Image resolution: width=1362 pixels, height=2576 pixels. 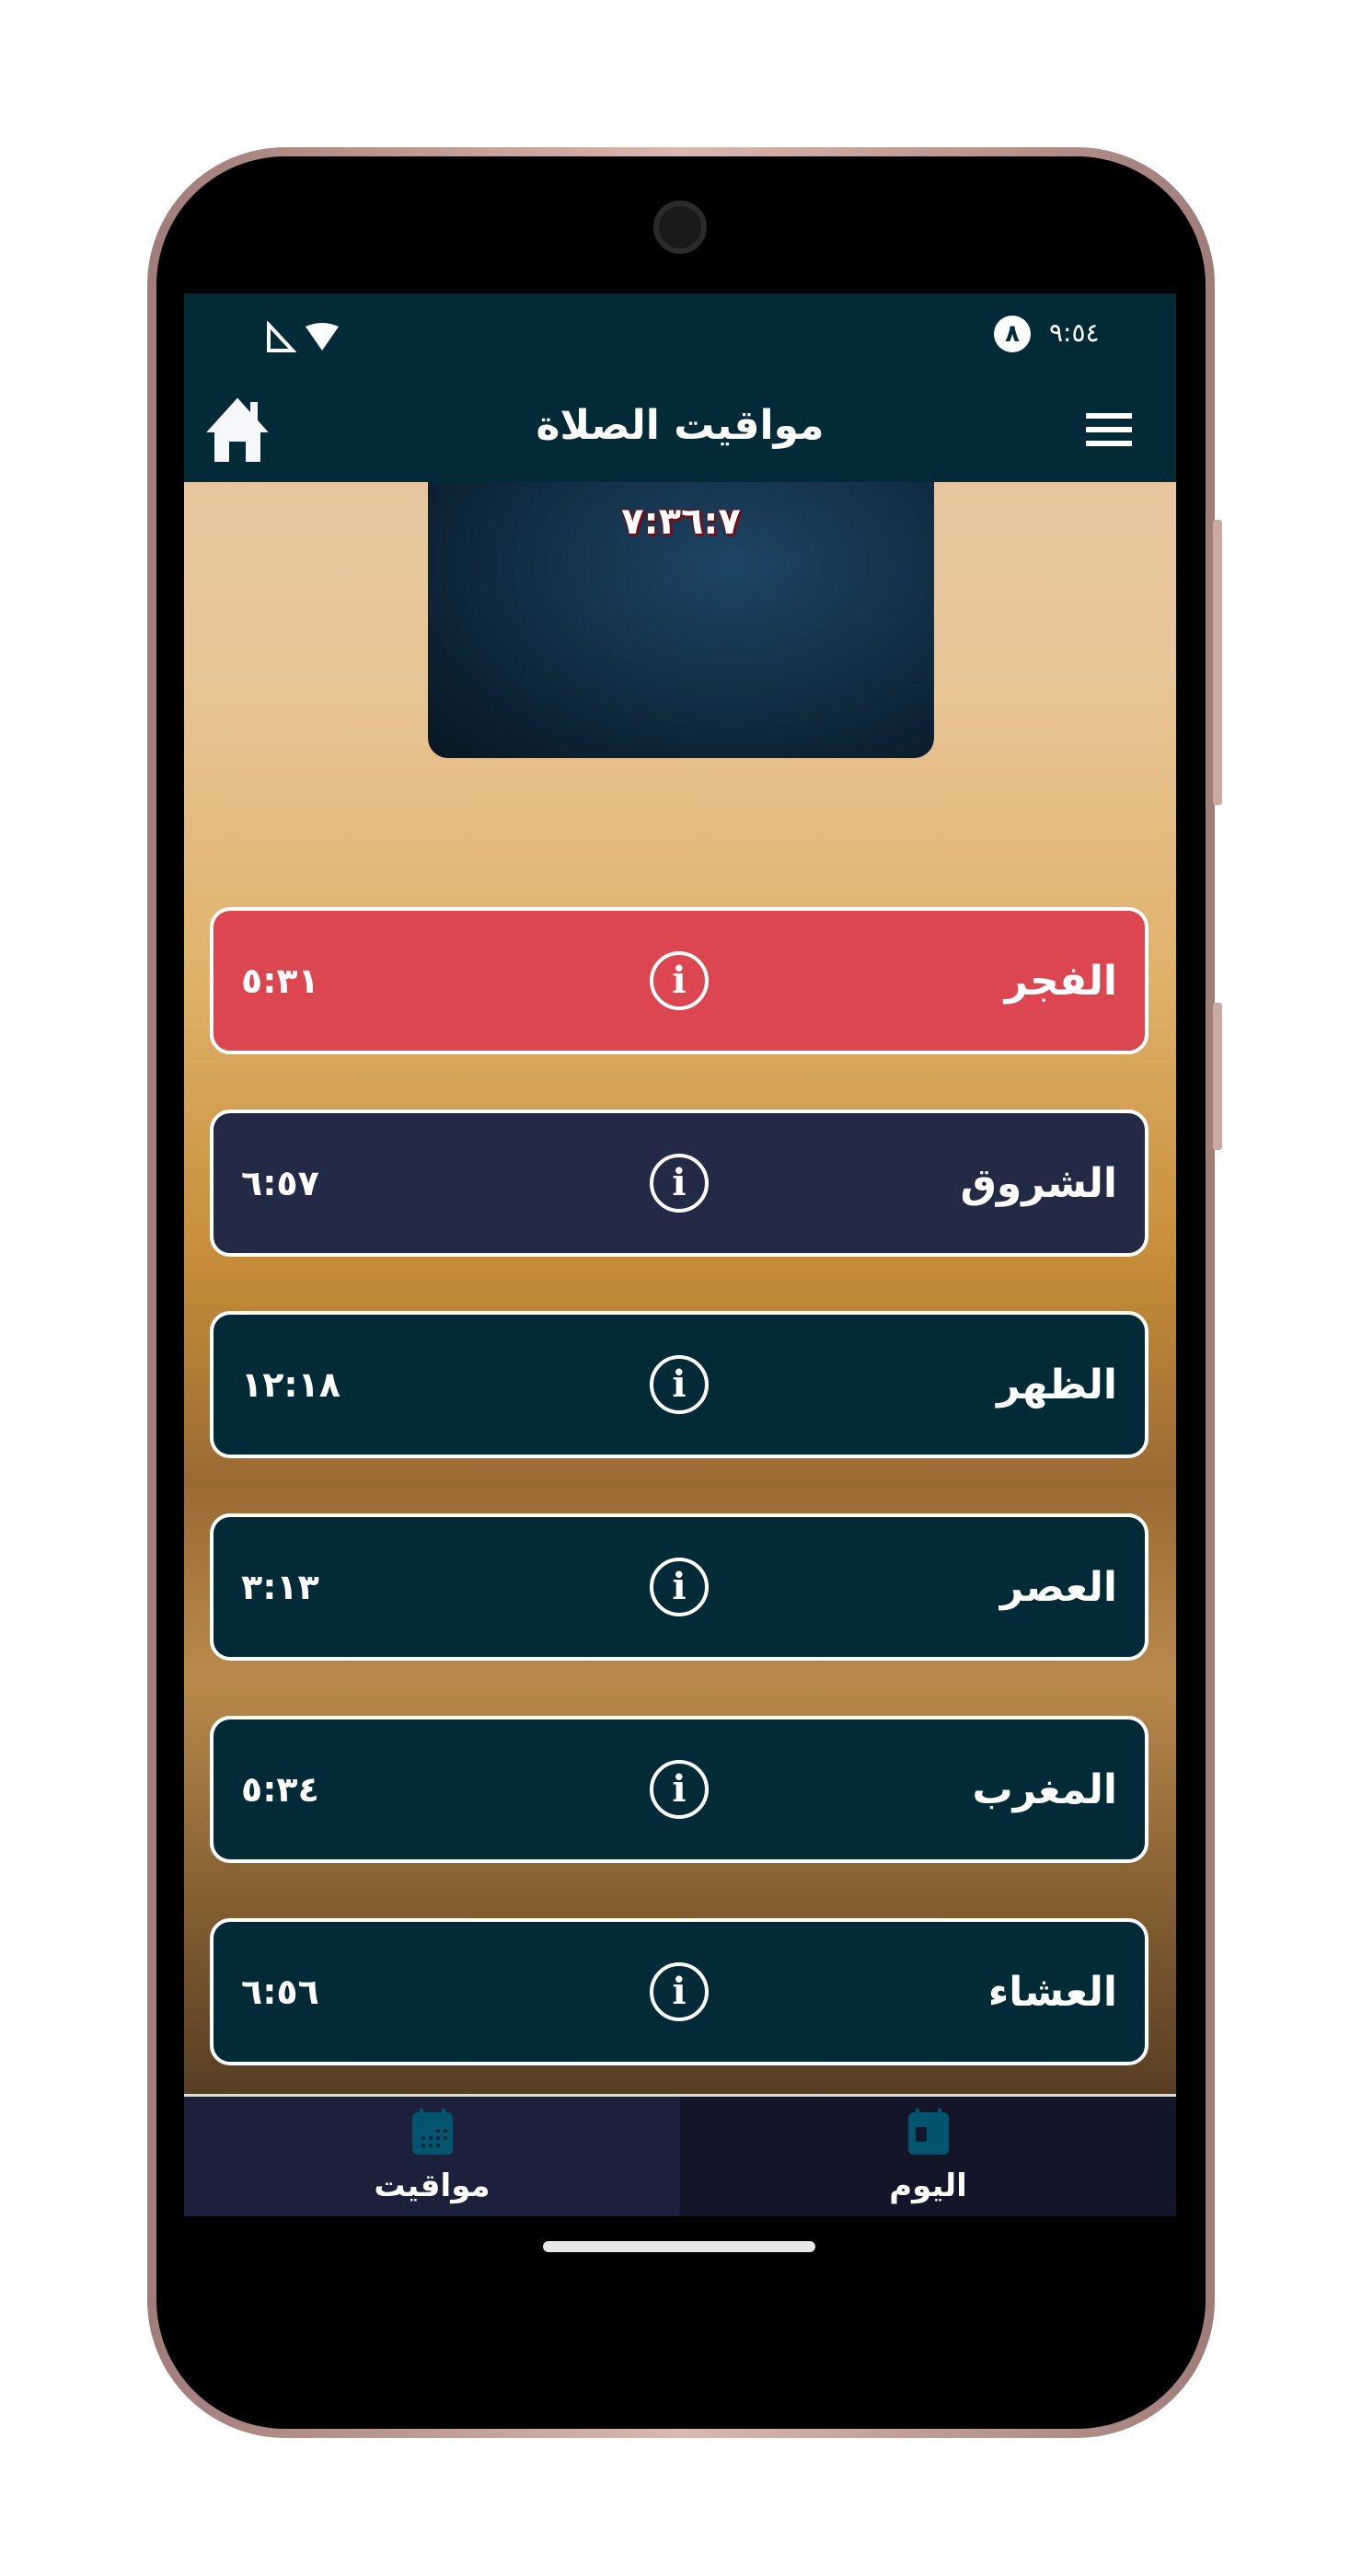 I want to click on bottom-nav: مواقيت اليوم, so click(x=680, y=2155).